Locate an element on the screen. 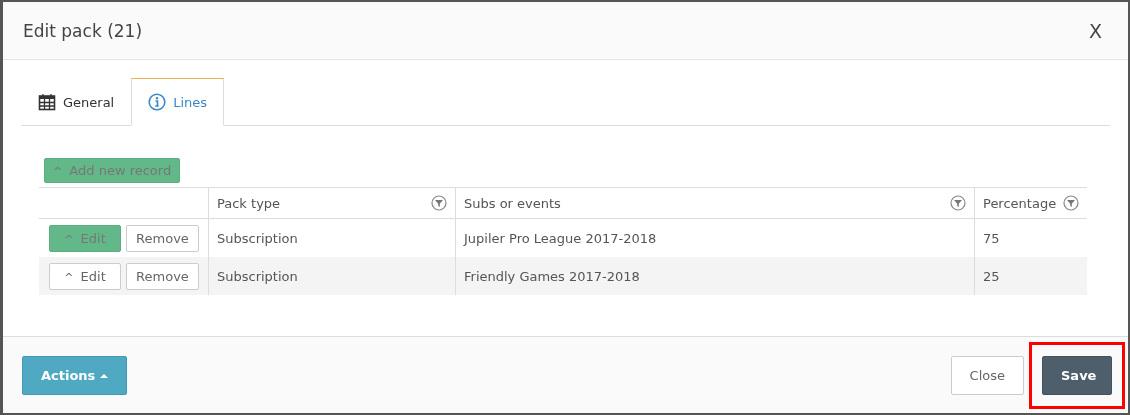  edit-button: ^ Edit is located at coordinates (85, 276).